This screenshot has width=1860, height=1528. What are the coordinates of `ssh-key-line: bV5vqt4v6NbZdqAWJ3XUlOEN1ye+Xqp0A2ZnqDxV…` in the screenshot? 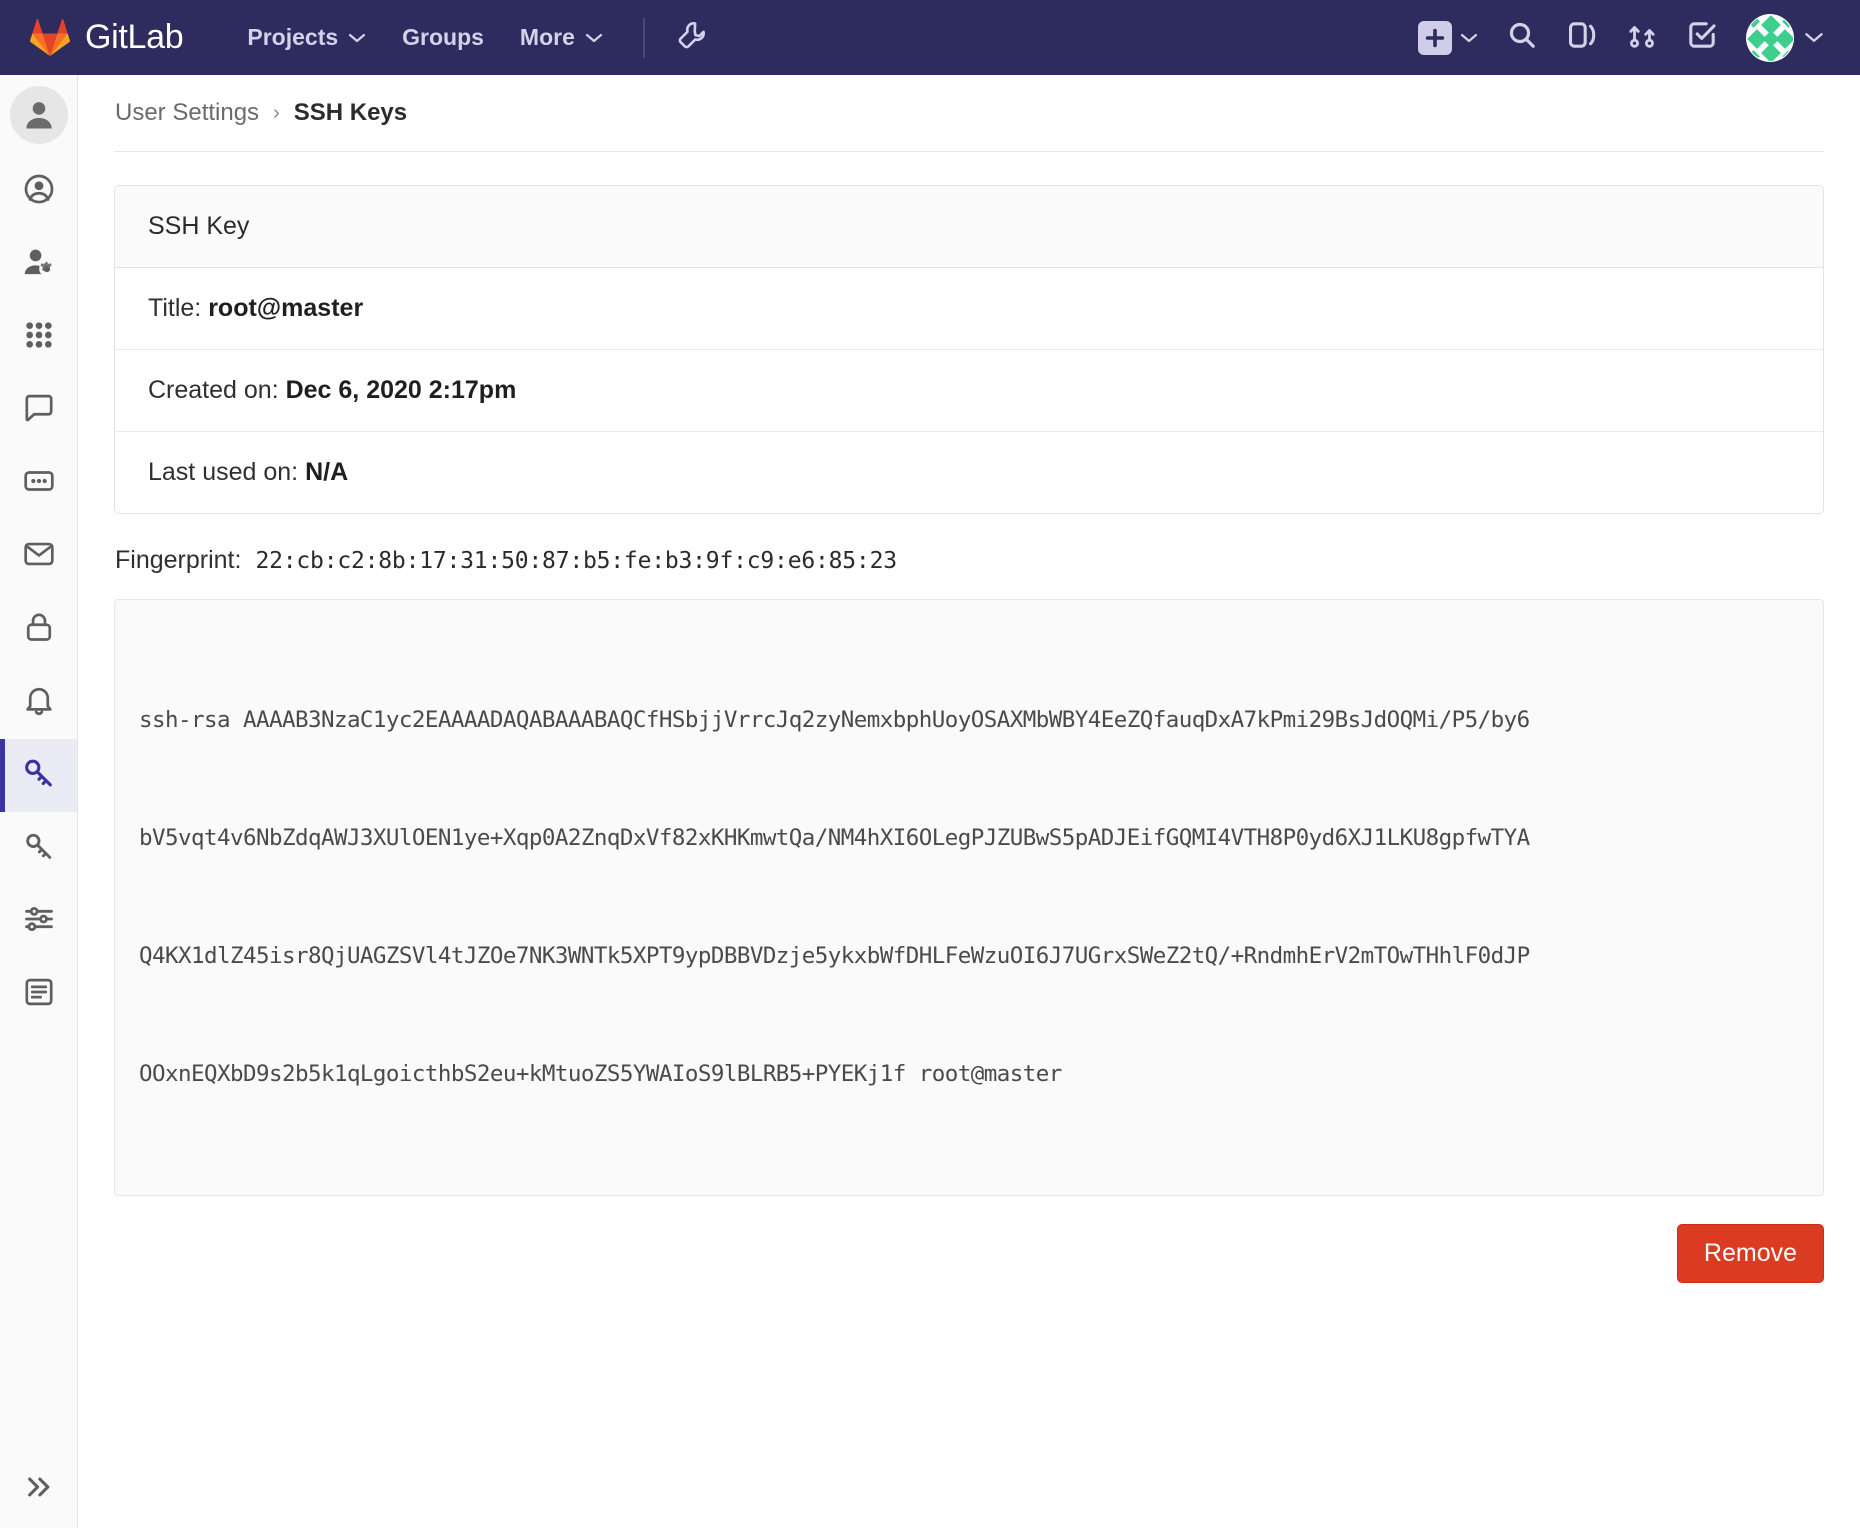 It's located at (834, 837).